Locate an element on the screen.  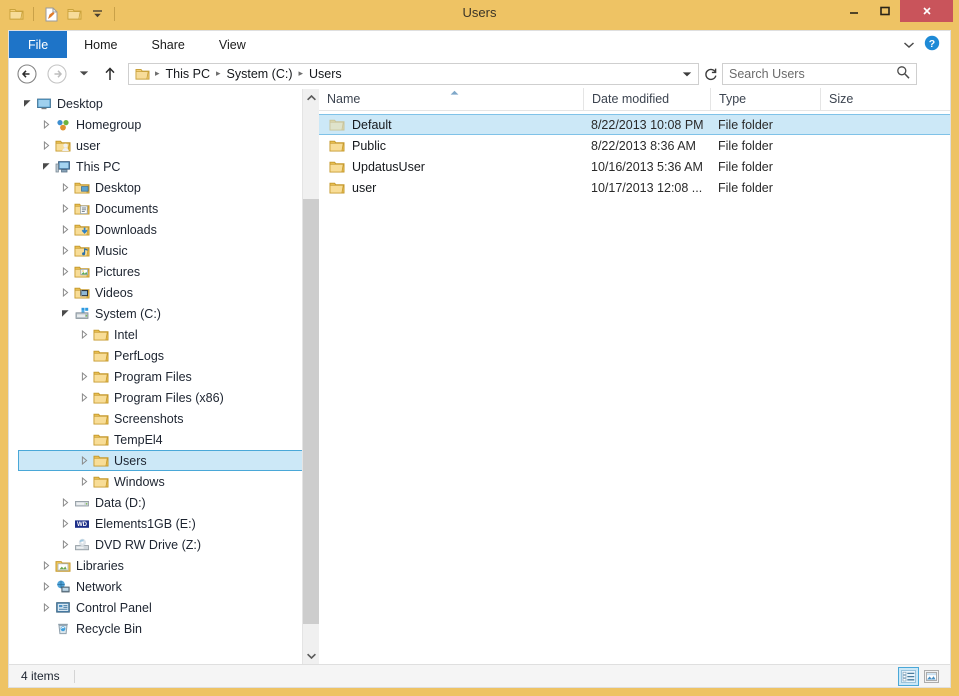
sidebar-item-label: Screenshots is located at coordinates (149, 418).